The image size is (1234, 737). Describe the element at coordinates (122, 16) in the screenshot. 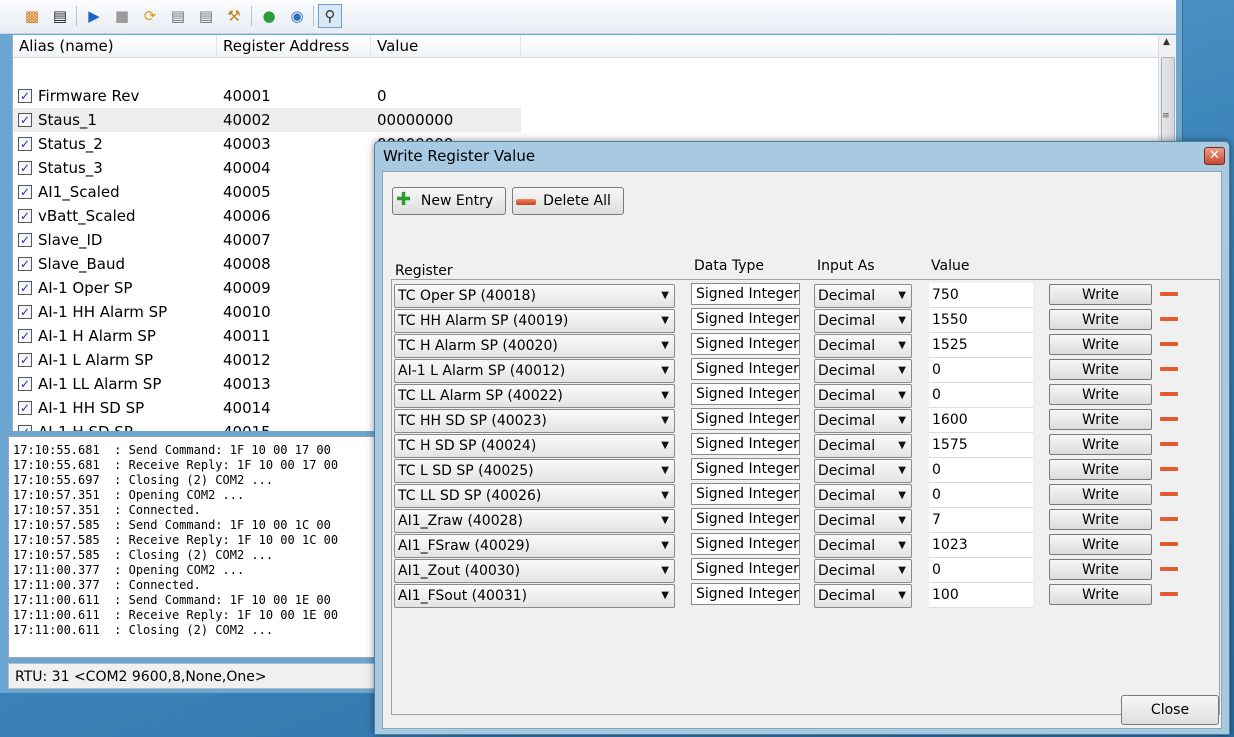

I see `stop-icon: ■` at that location.